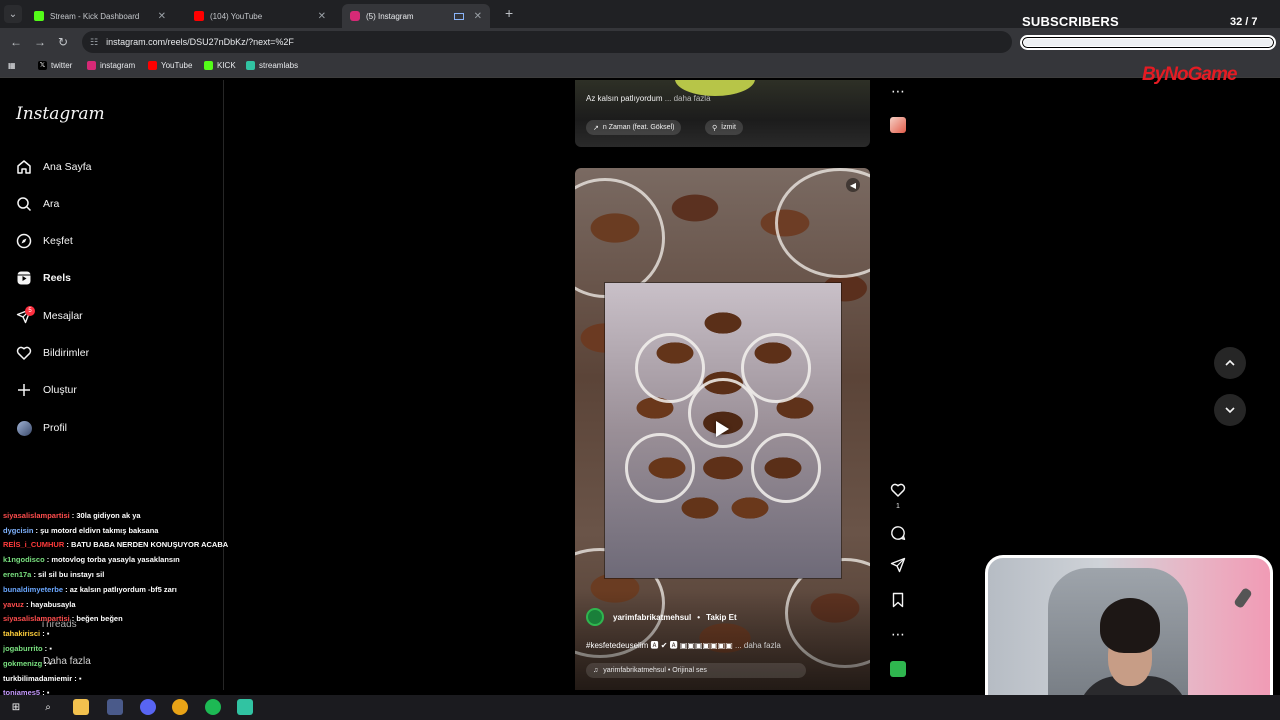  Describe the element at coordinates (63, 42) in the screenshot. I see `reload-icon: ↻` at that location.